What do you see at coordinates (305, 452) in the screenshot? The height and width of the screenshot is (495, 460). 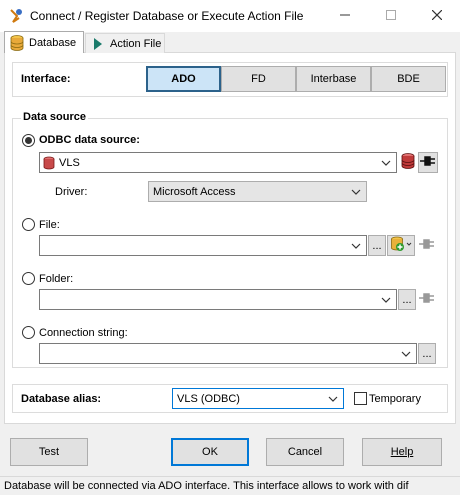 I see `cancel-button: Cancel` at bounding box center [305, 452].